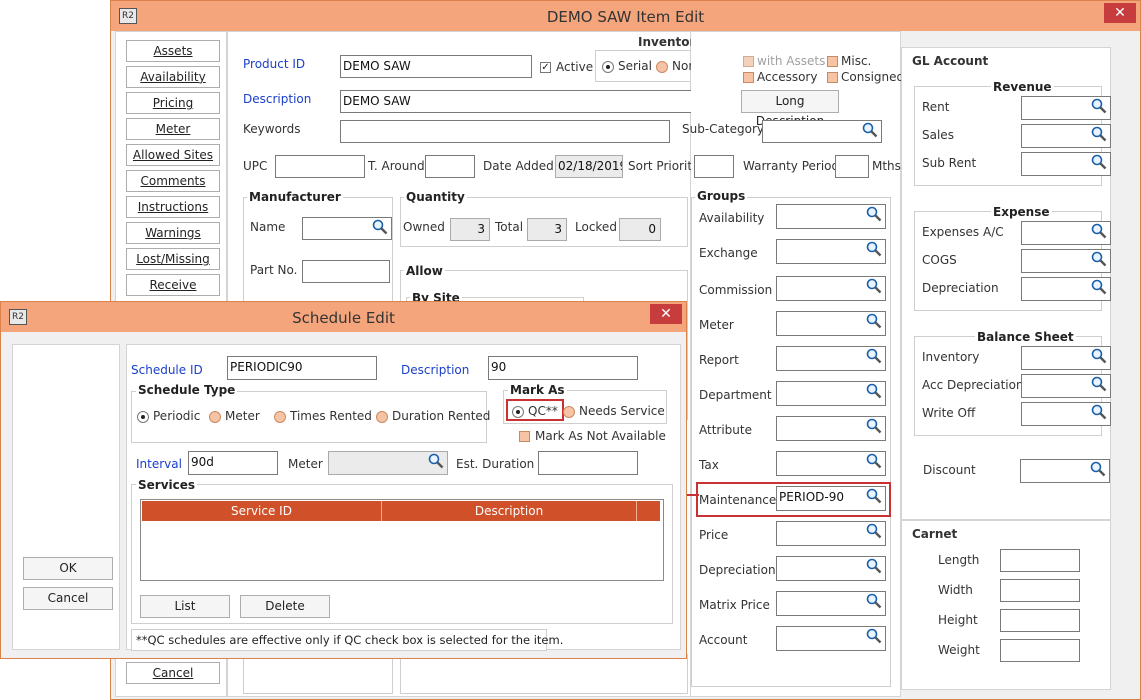 The height and width of the screenshot is (700, 1141). Describe the element at coordinates (831, 568) in the screenshot. I see `group-input-depreciation` at that location.